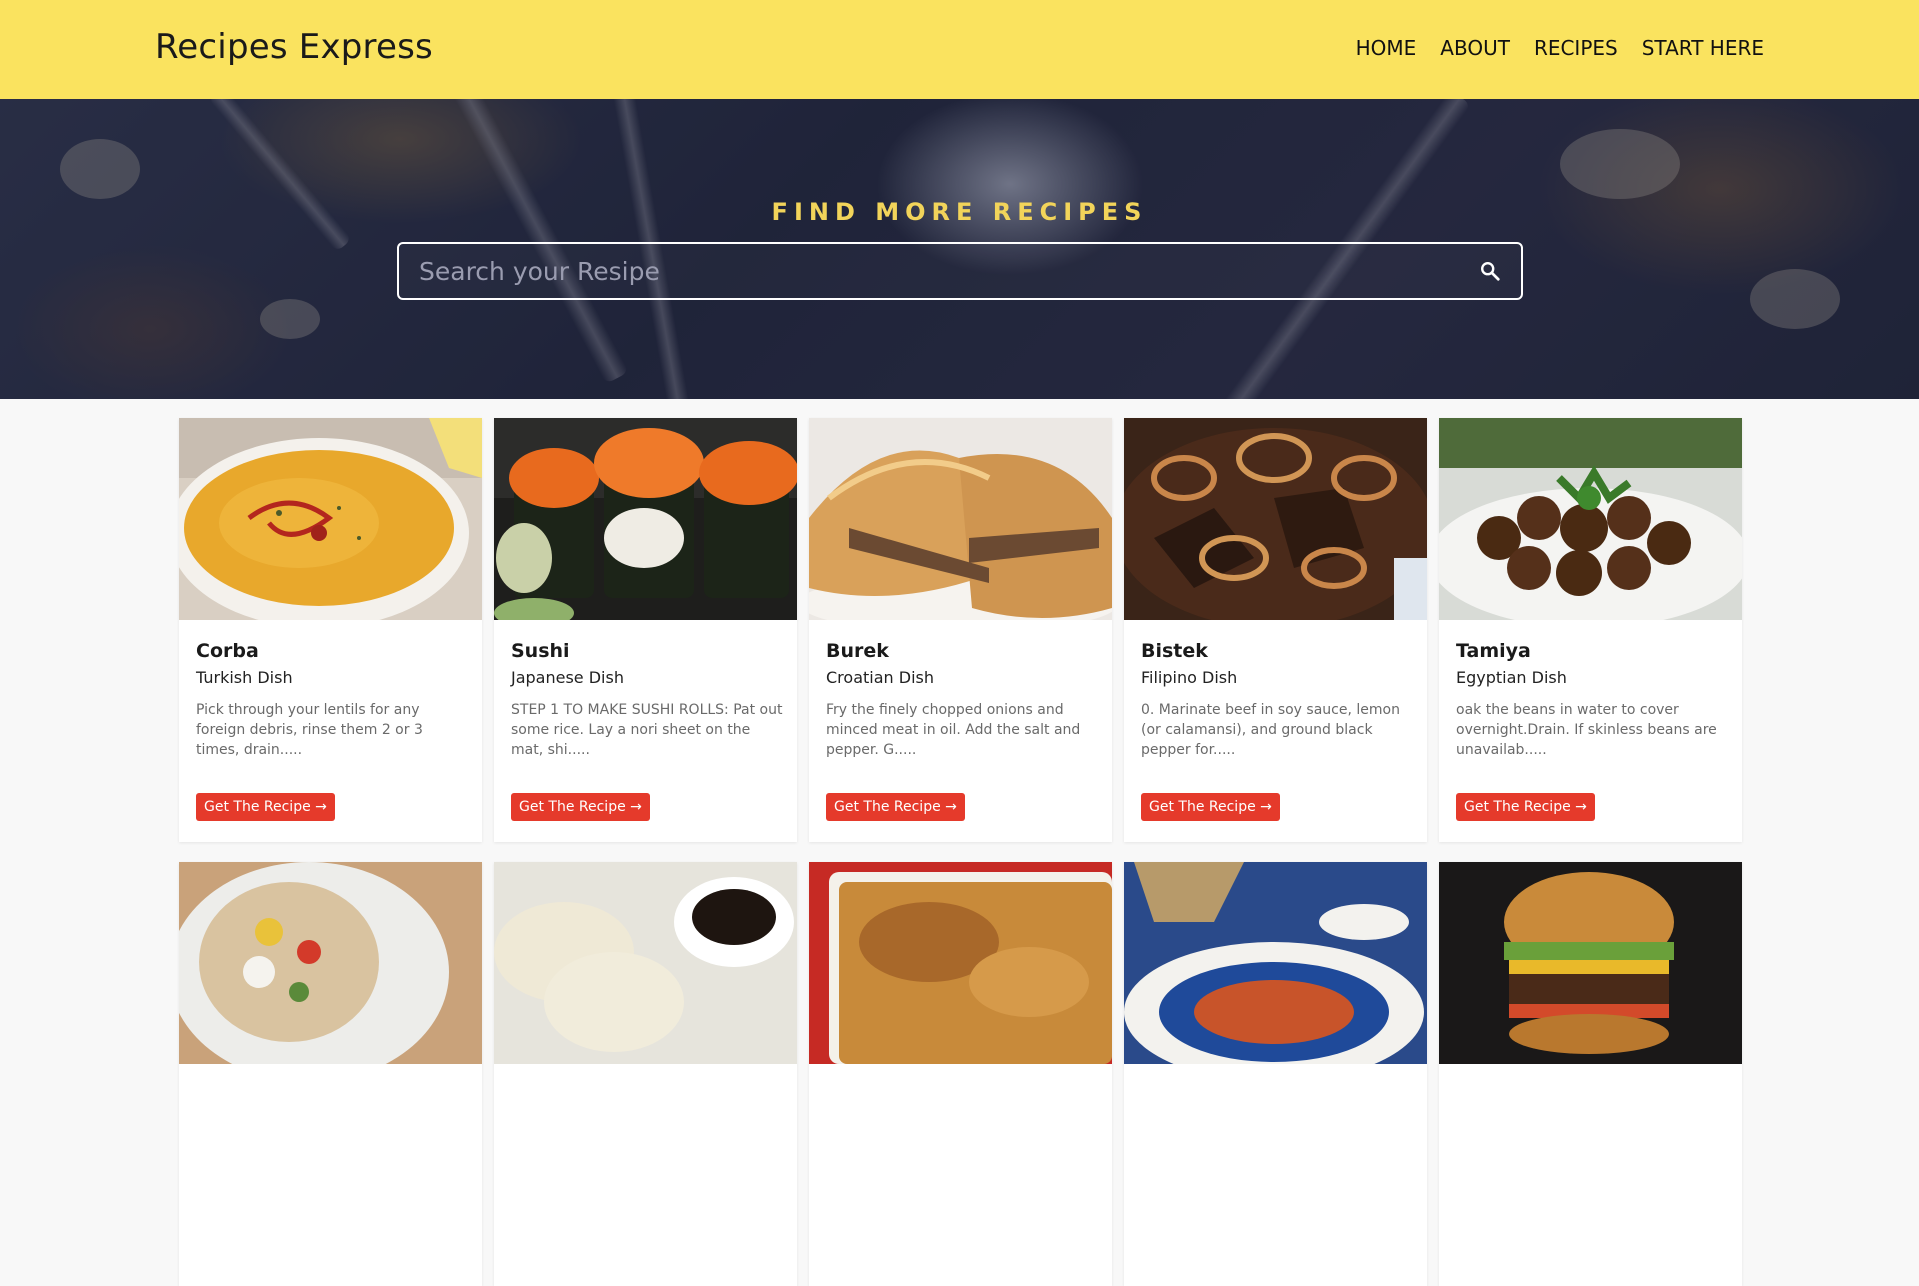  What do you see at coordinates (960, 519) in the screenshot?
I see `recipe-image-burek` at bounding box center [960, 519].